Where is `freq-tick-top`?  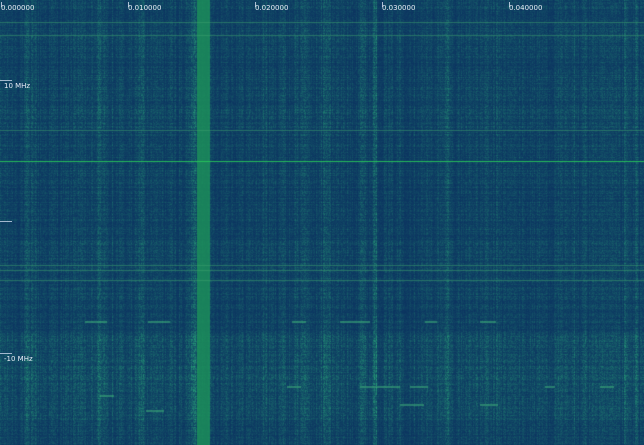
freq-tick-top is located at coordinates (6, 80).